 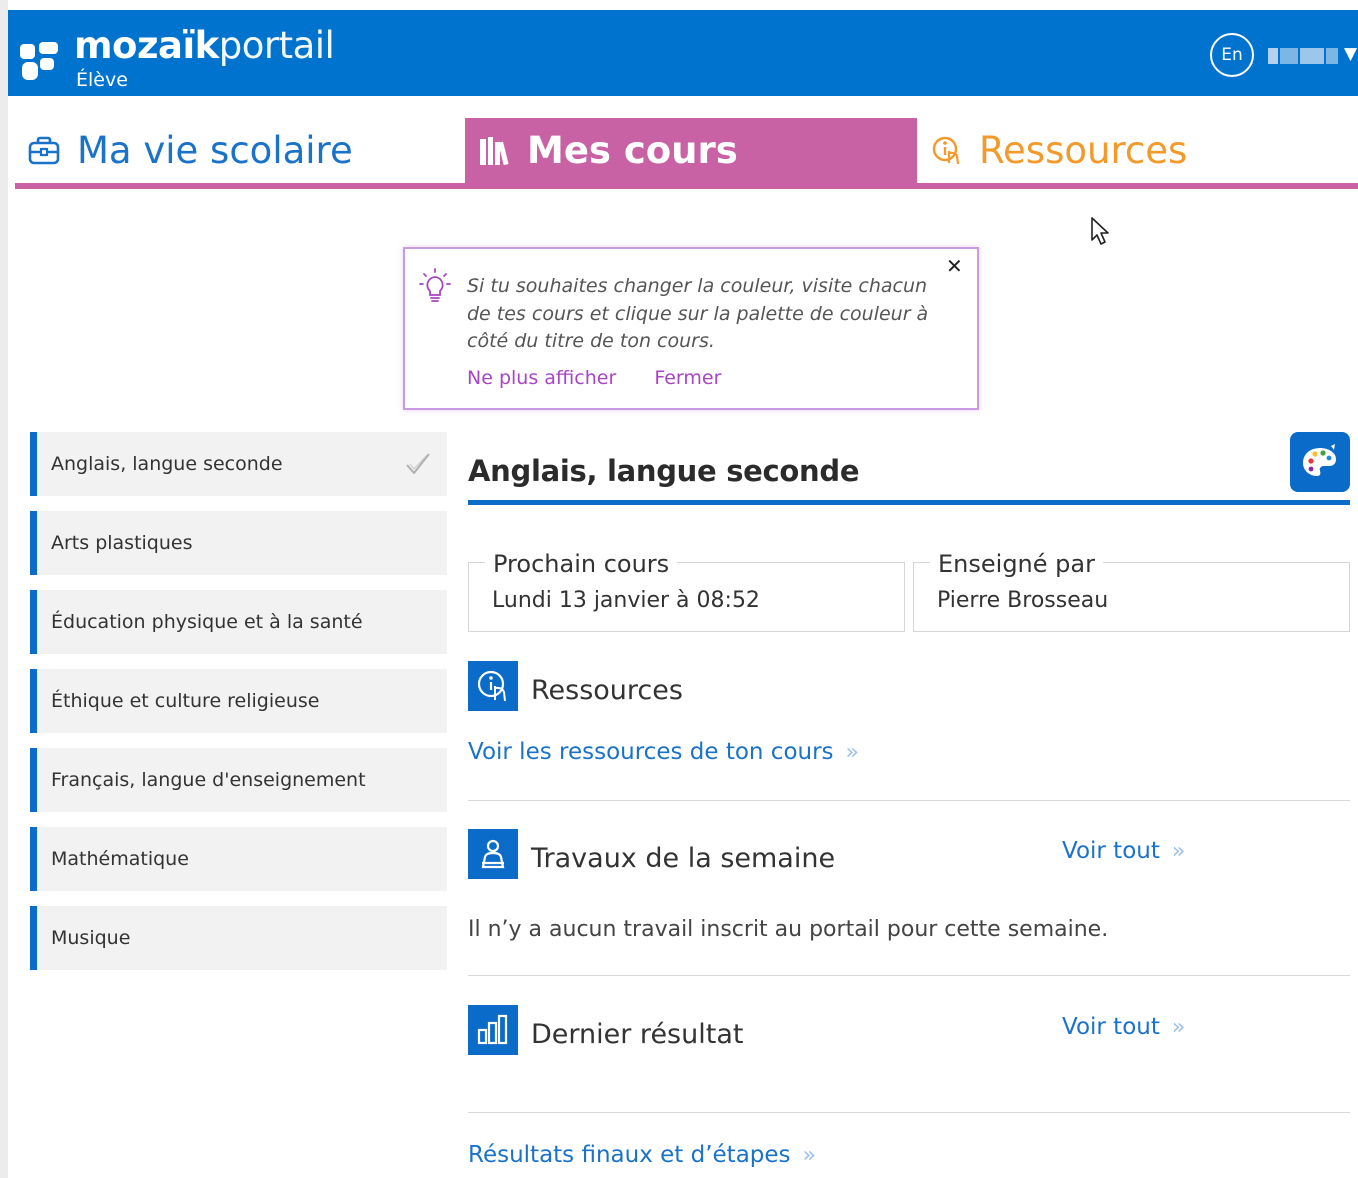 I want to click on checkmark-icon, so click(x=418, y=463).